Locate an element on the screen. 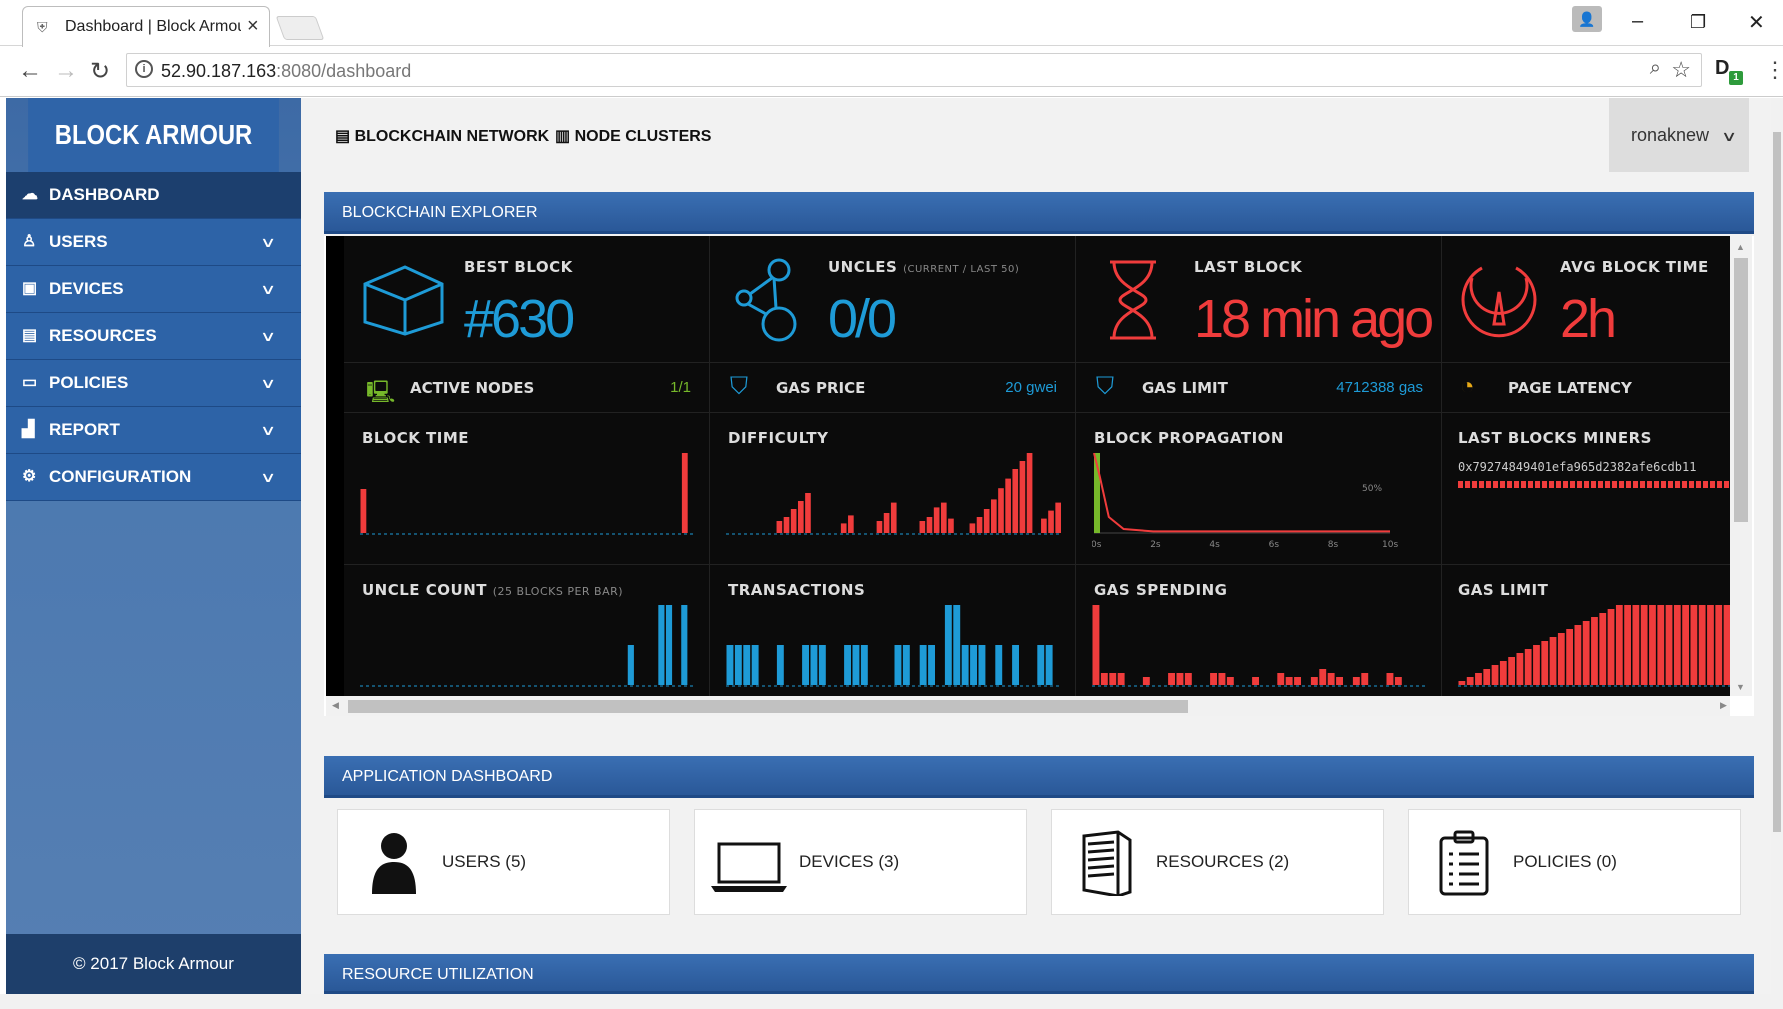 The image size is (1783, 1009). extension-badge: 1 is located at coordinates (1736, 78).